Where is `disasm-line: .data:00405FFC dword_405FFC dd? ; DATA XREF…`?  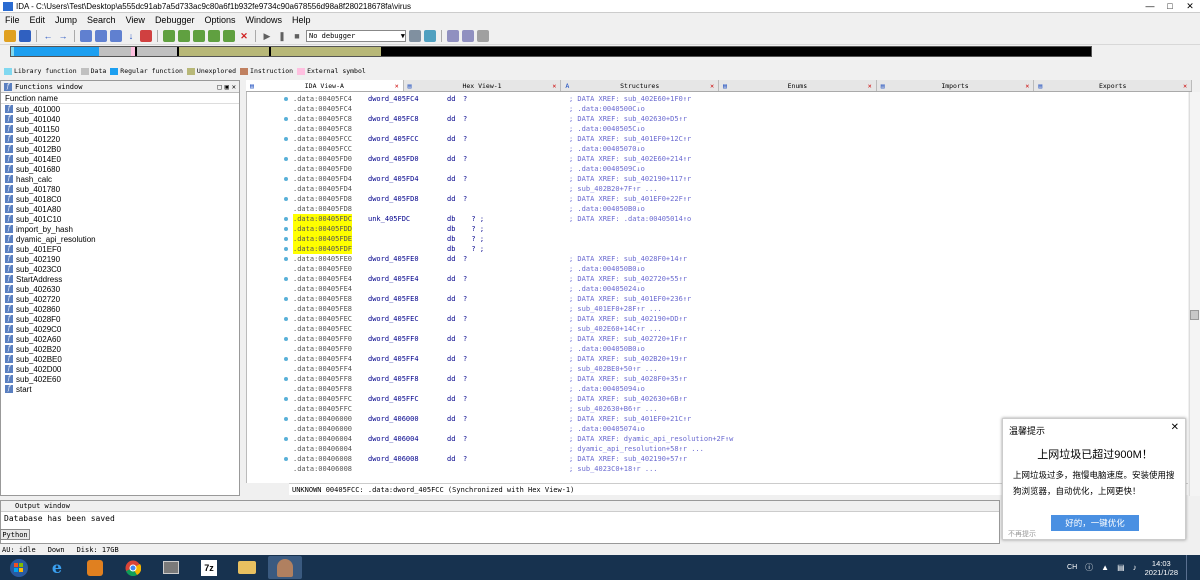 disasm-line: .data:00405FFC dword_405FFC dd? ; DATA XREF… is located at coordinates (717, 399).